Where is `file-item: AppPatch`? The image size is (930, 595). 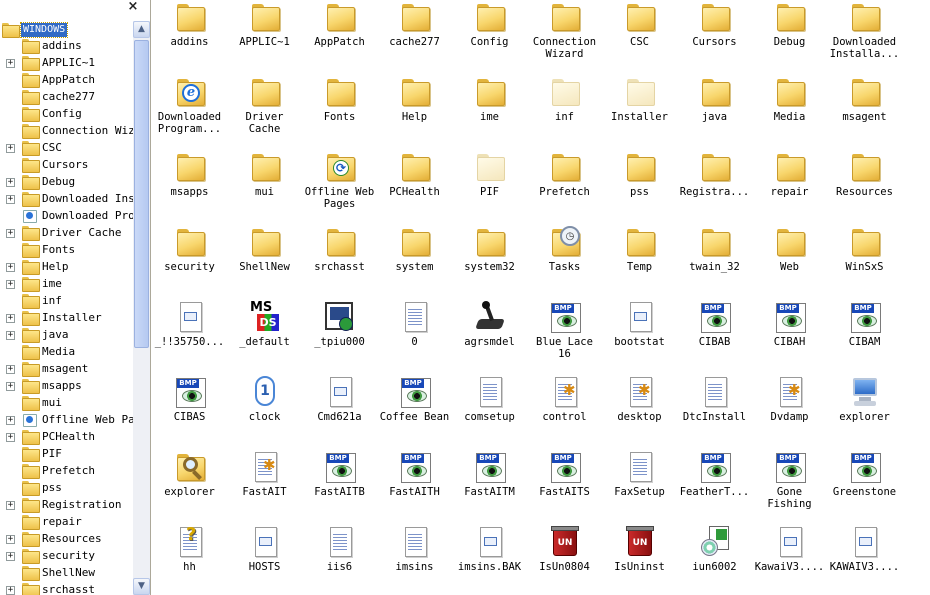
file-item: AppPatch is located at coordinates (339, 37).